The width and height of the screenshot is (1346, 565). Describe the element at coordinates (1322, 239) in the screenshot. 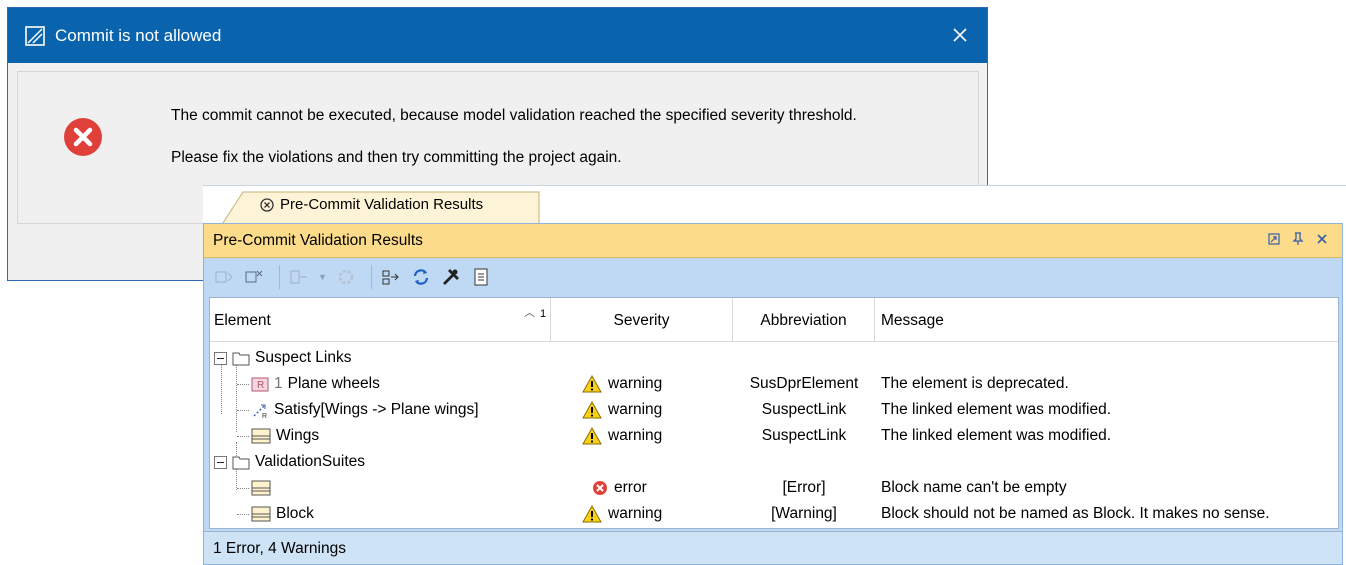

I see `close-panel-icon` at that location.